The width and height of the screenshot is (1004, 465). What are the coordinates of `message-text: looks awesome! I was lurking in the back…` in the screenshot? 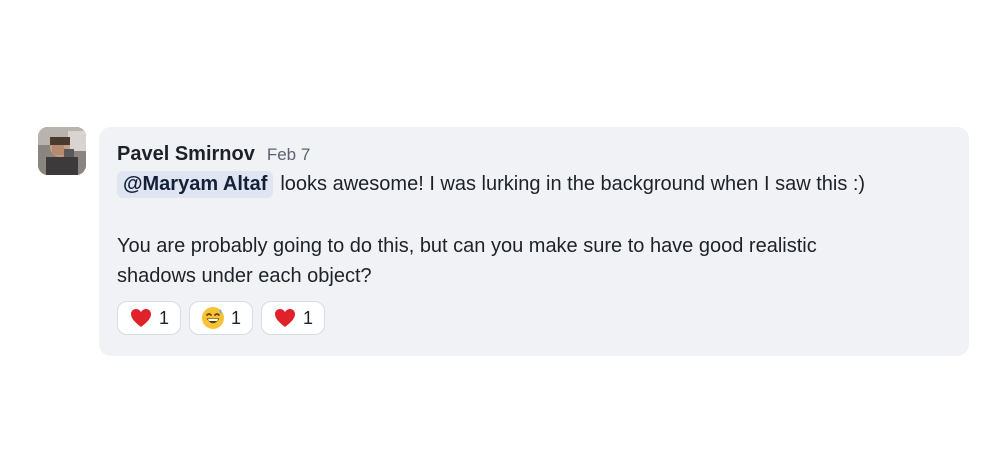 It's located at (573, 184).